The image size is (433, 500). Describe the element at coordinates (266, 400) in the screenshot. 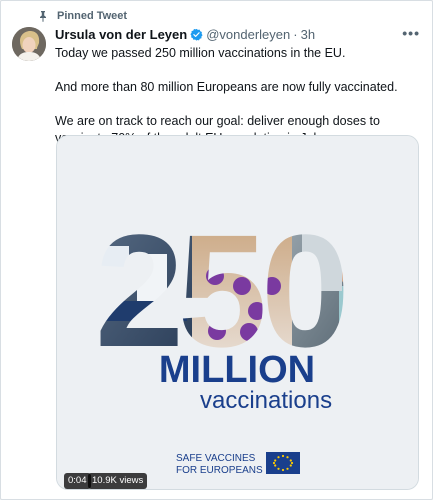

I see `headline-subline: vaccinations` at that location.